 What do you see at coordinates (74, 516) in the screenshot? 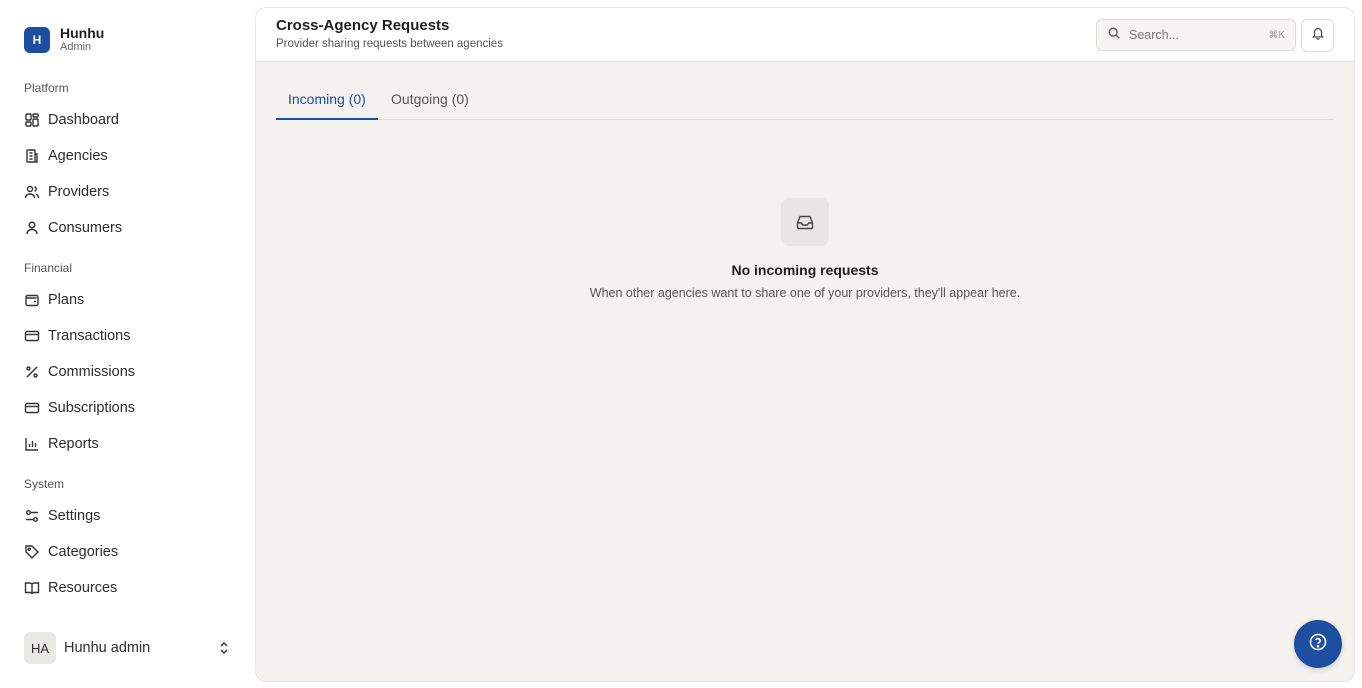
I see `sidebar-item-label: Settings` at bounding box center [74, 516].